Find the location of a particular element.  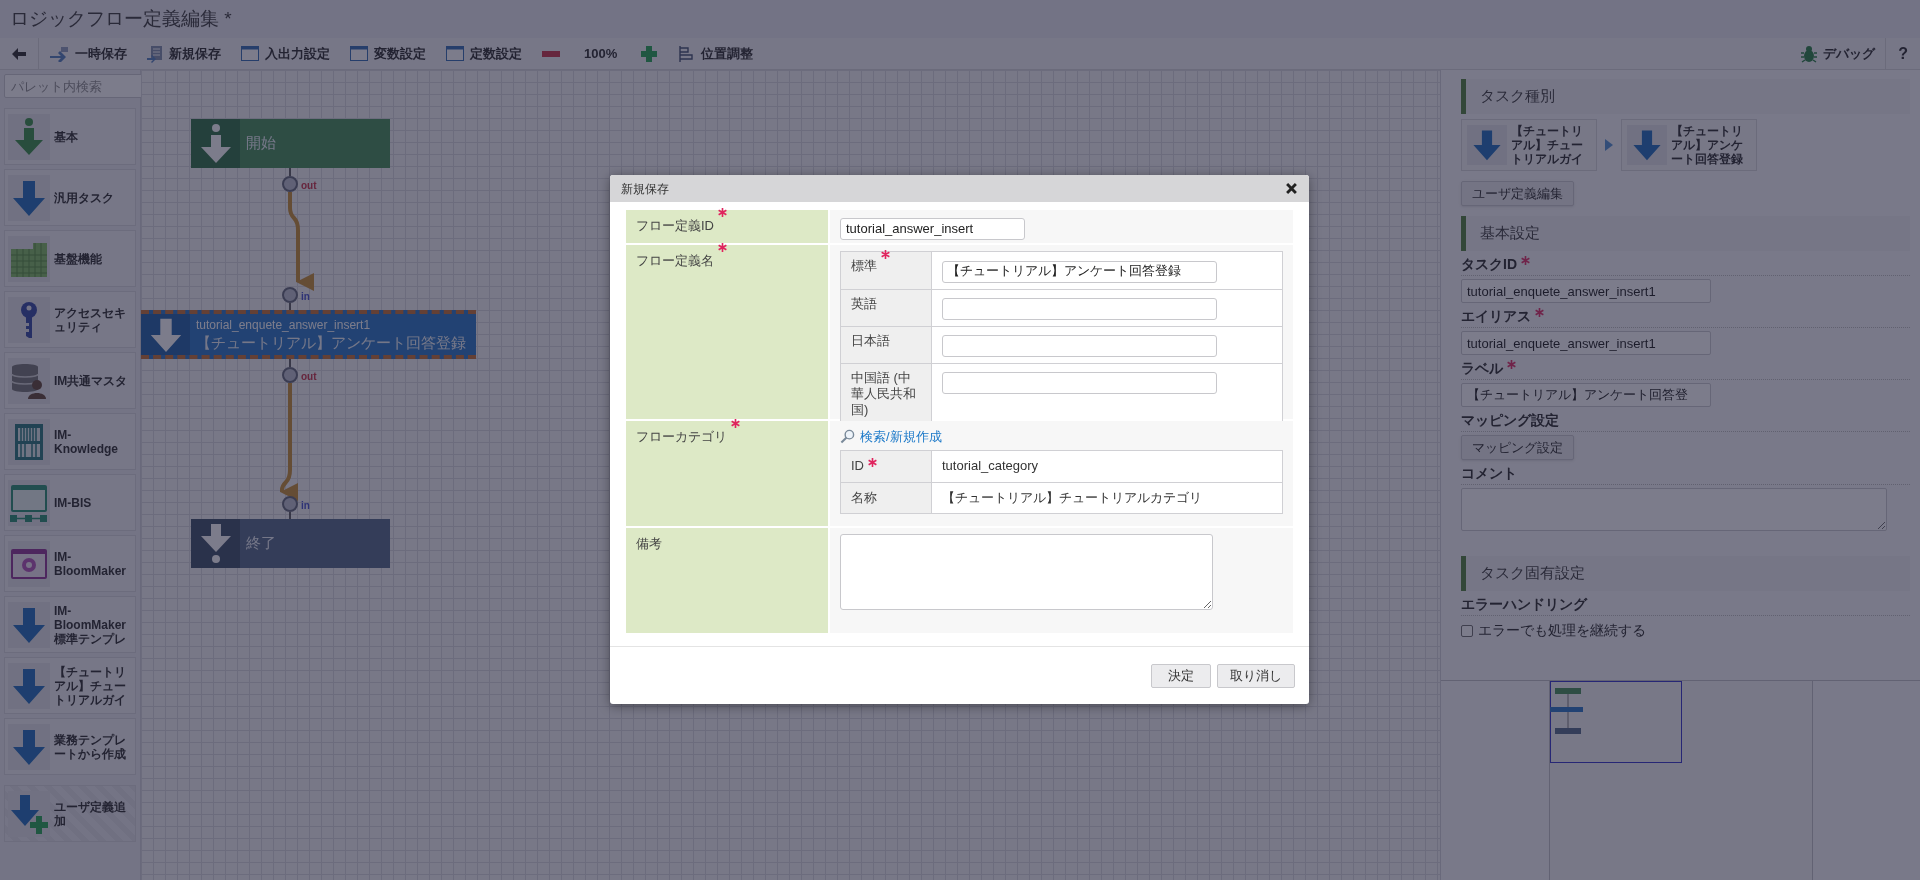

field-label: マッピング設定 is located at coordinates (1510, 420).